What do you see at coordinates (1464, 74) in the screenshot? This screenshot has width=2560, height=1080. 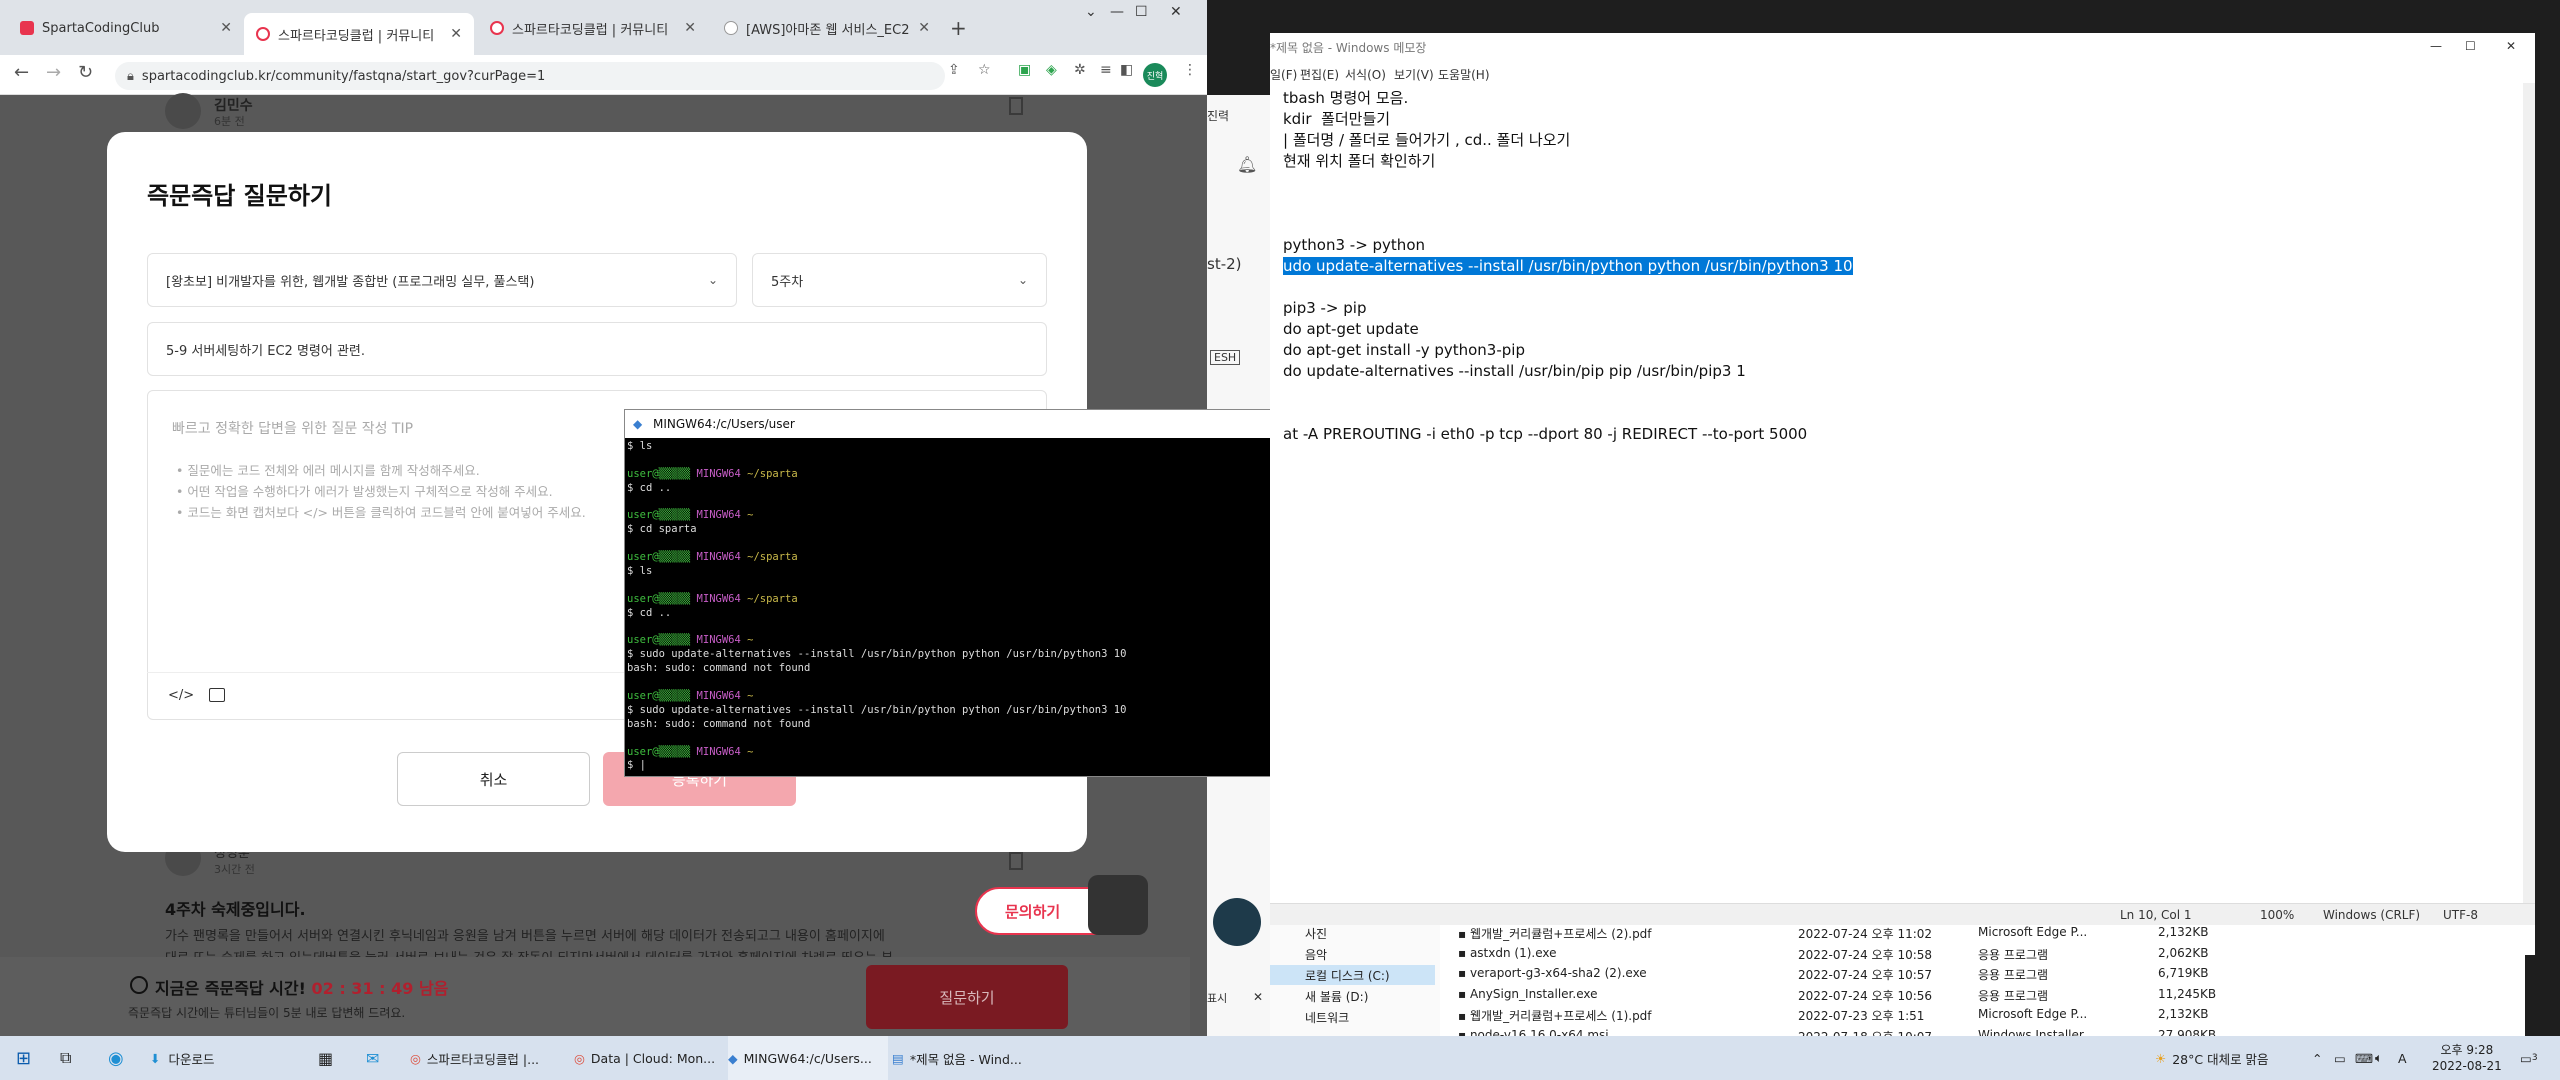 I see `menu-help: 도움말(H)` at bounding box center [1464, 74].